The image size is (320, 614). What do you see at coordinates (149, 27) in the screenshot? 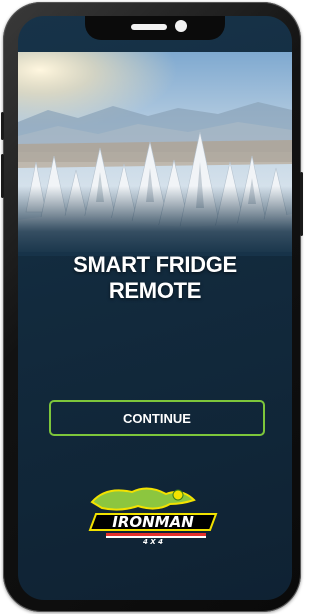
I see `speaker-icon` at bounding box center [149, 27].